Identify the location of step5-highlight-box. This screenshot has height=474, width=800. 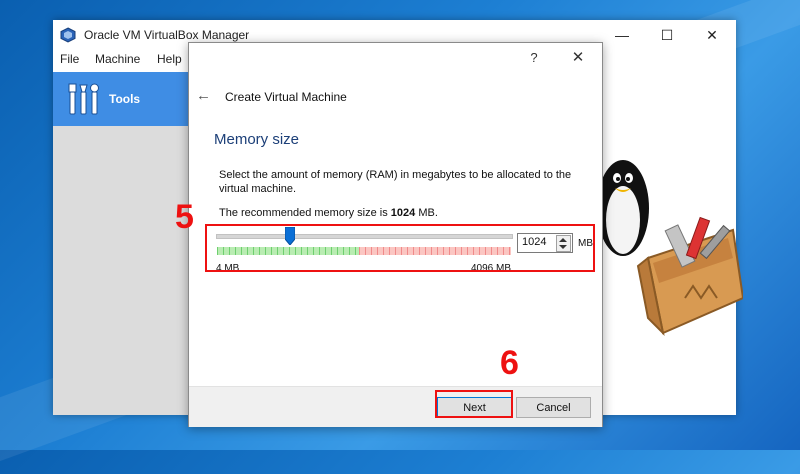
(400, 248).